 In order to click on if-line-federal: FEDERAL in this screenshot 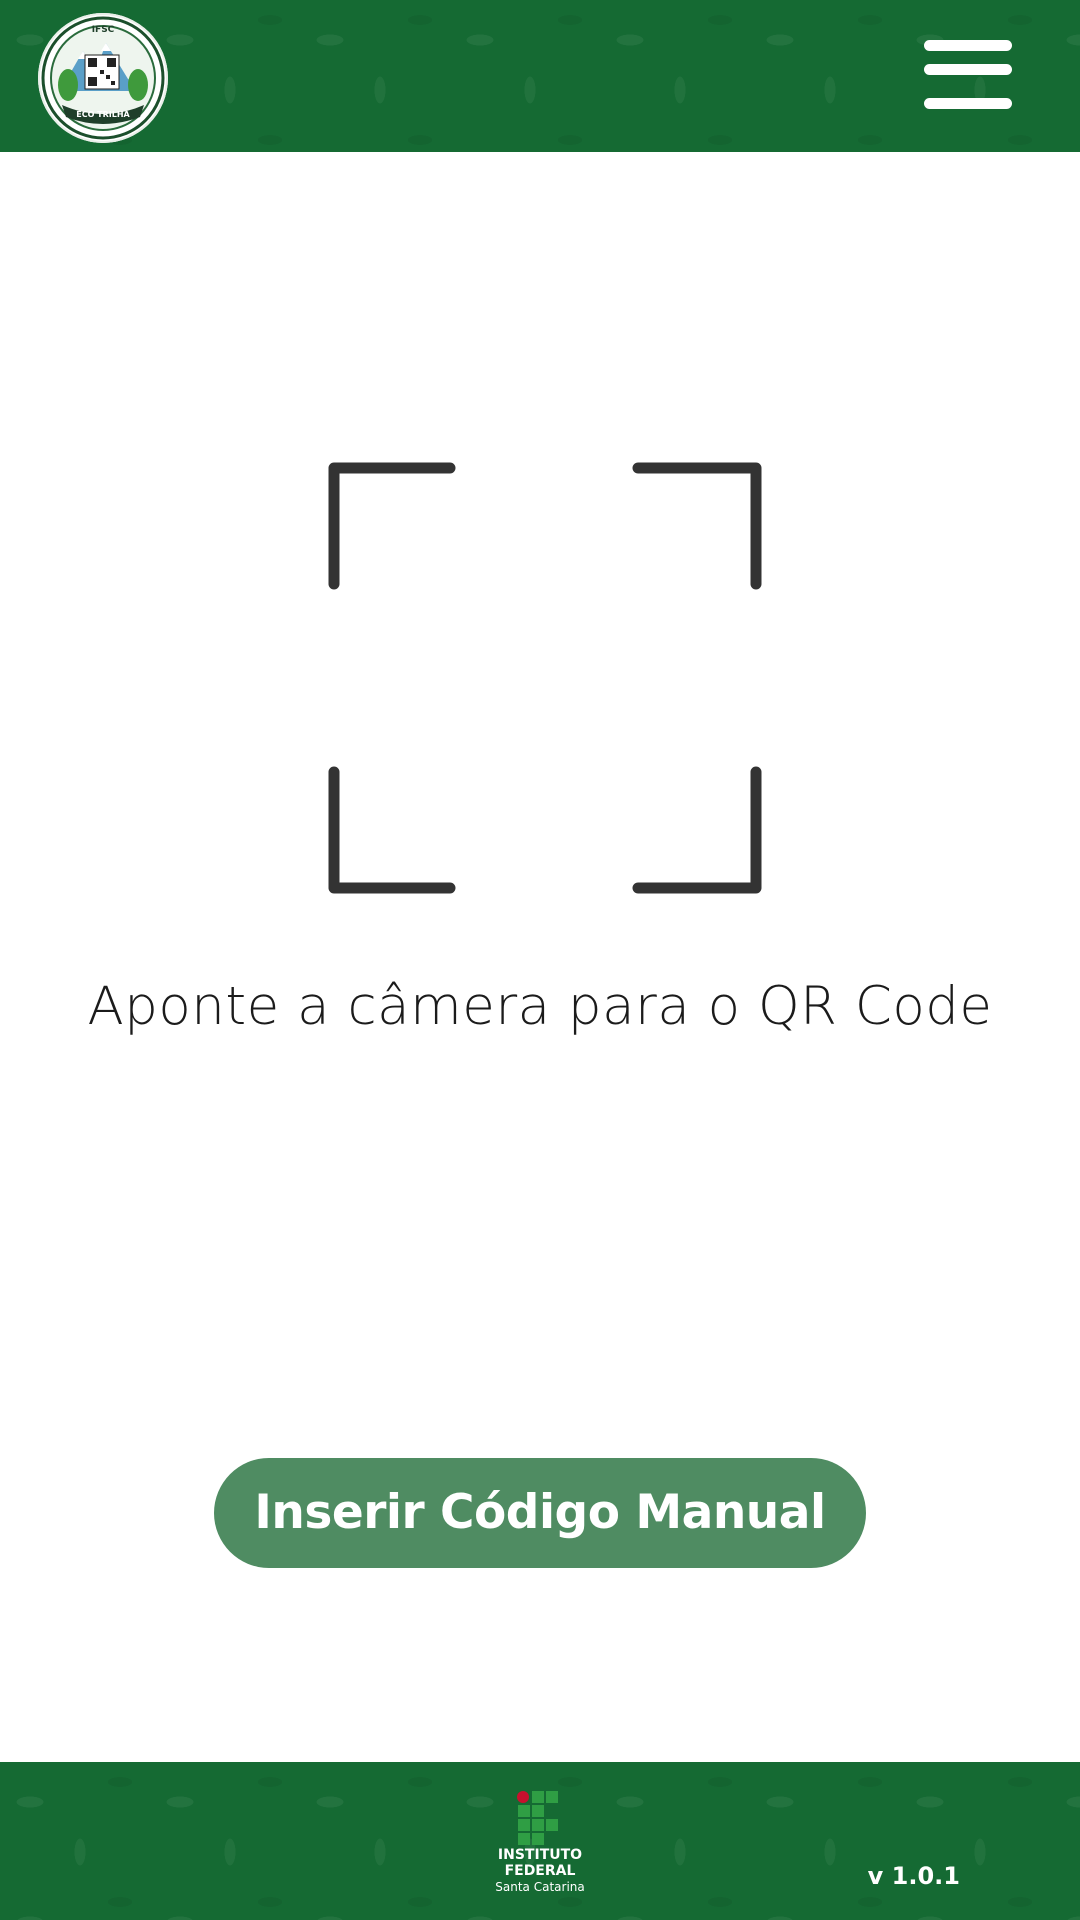, I will do `click(540, 1871)`.